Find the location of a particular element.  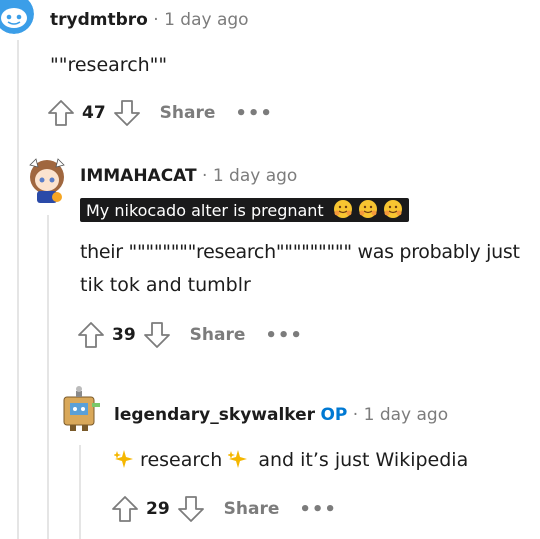

user-flair: My nikocado alter is pregnant is located at coordinates (244, 210).